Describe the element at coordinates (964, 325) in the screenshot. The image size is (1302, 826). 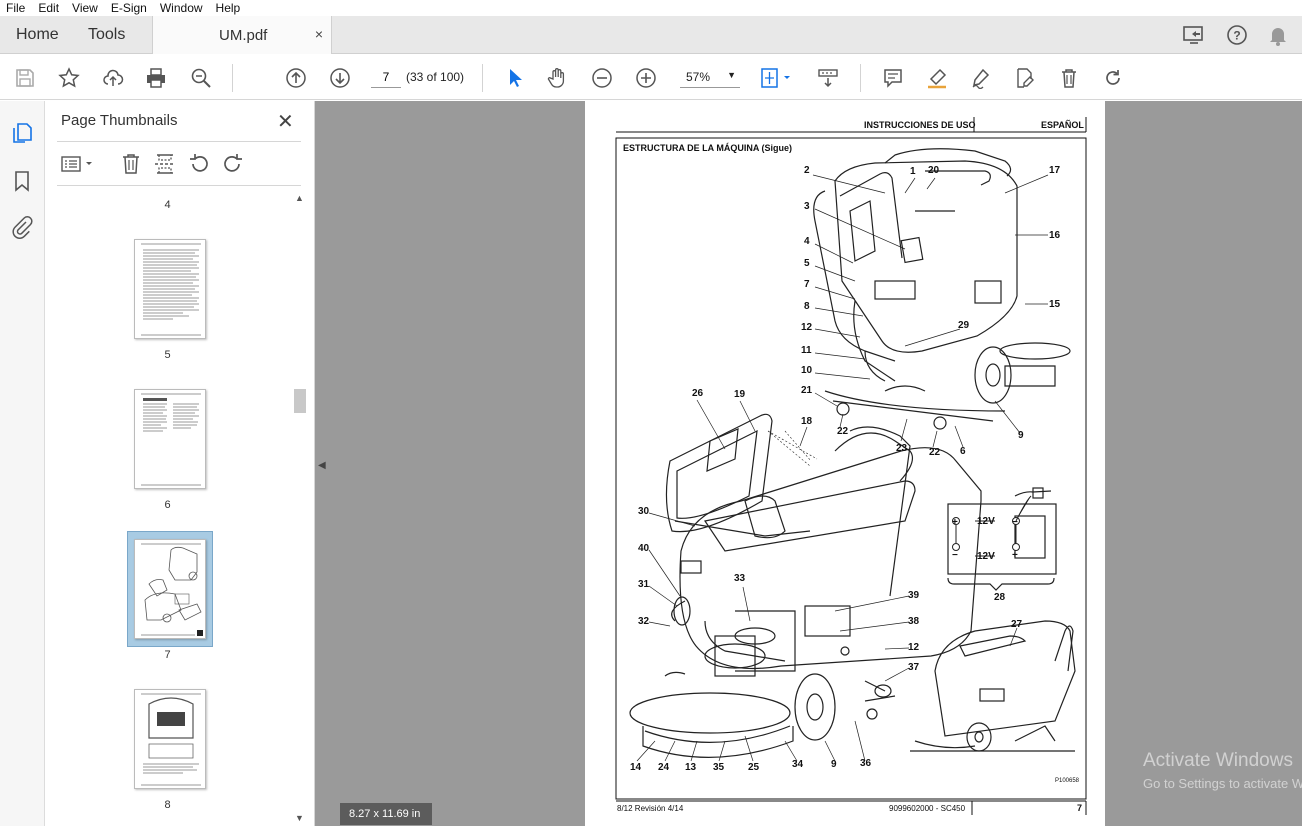
I see `callout-label: 29` at that location.